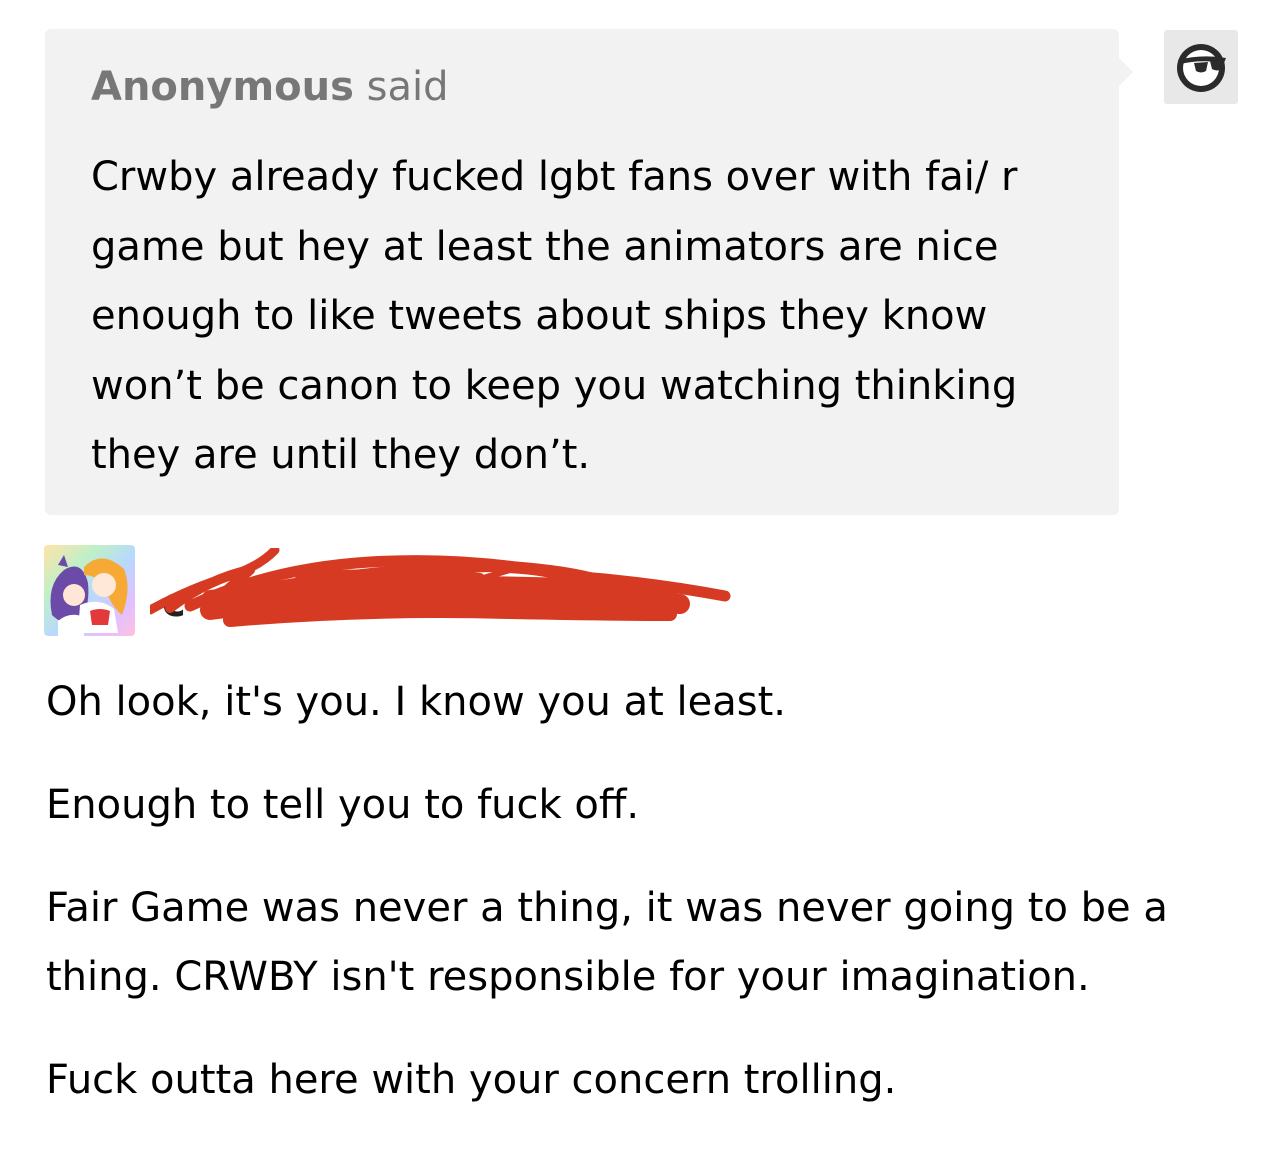  I want to click on responder-username: c, so click(445, 589).